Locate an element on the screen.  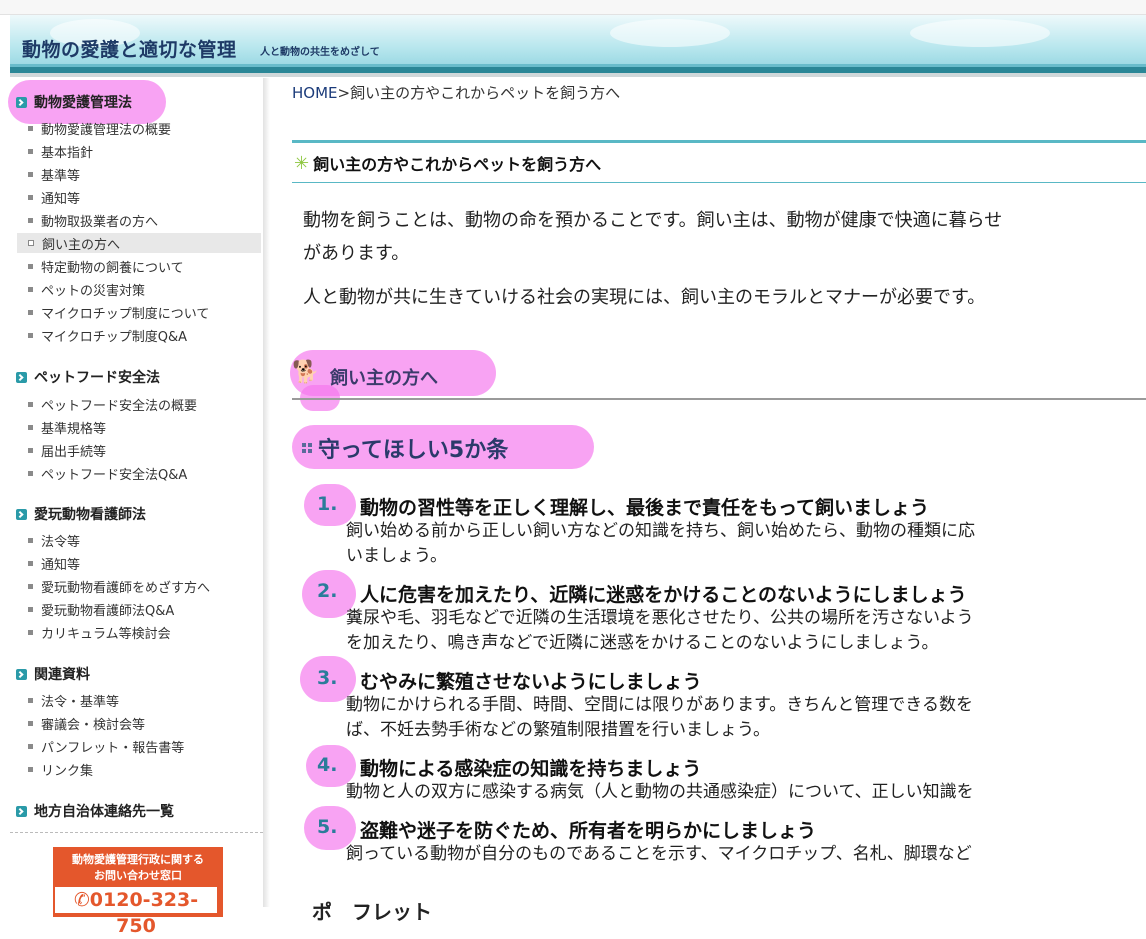
sidebar-item-label: ペットの災害対策 is located at coordinates (93, 291).